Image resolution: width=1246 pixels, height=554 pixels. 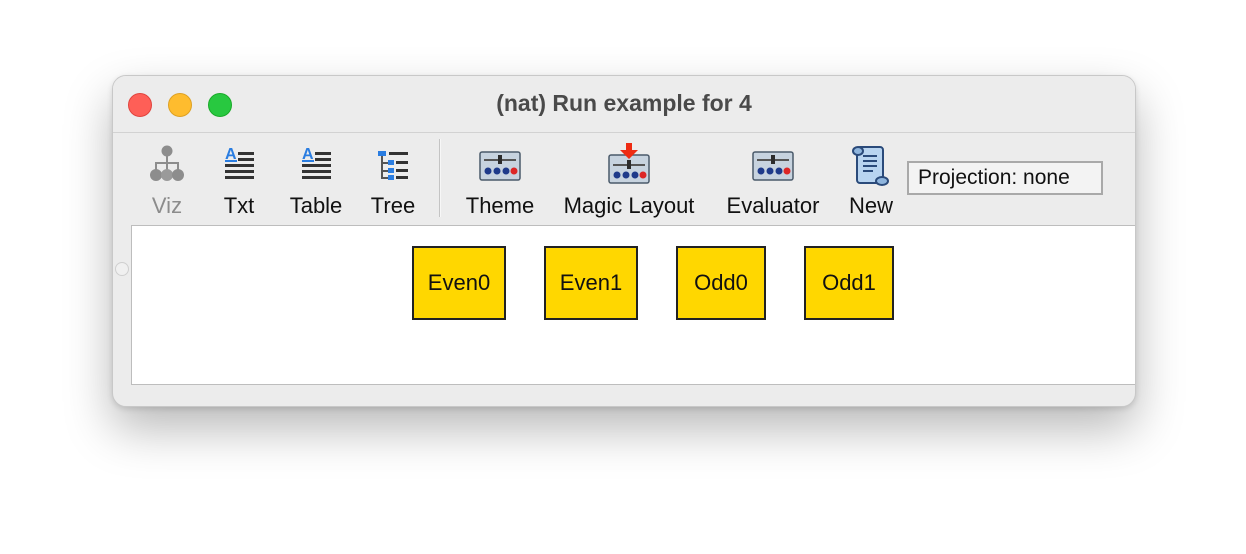 What do you see at coordinates (591, 283) in the screenshot?
I see `node-even1: Even1` at bounding box center [591, 283].